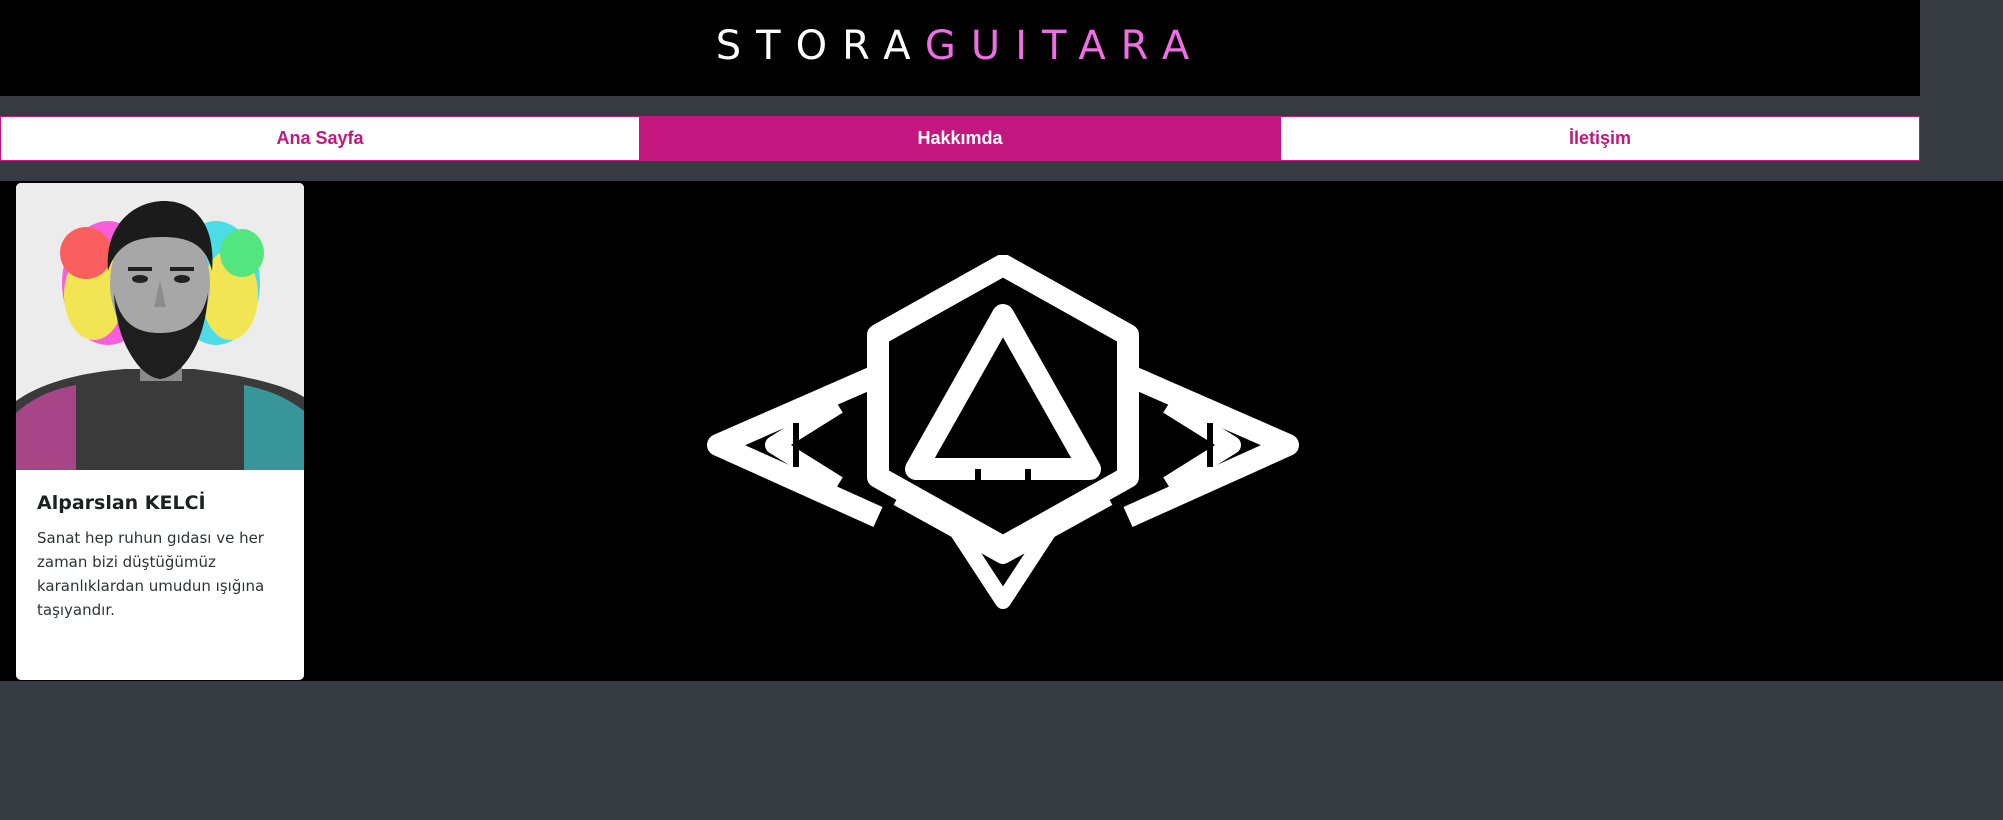 This screenshot has height=820, width=2003. I want to click on nav-item-label: İletişim, so click(1600, 138).